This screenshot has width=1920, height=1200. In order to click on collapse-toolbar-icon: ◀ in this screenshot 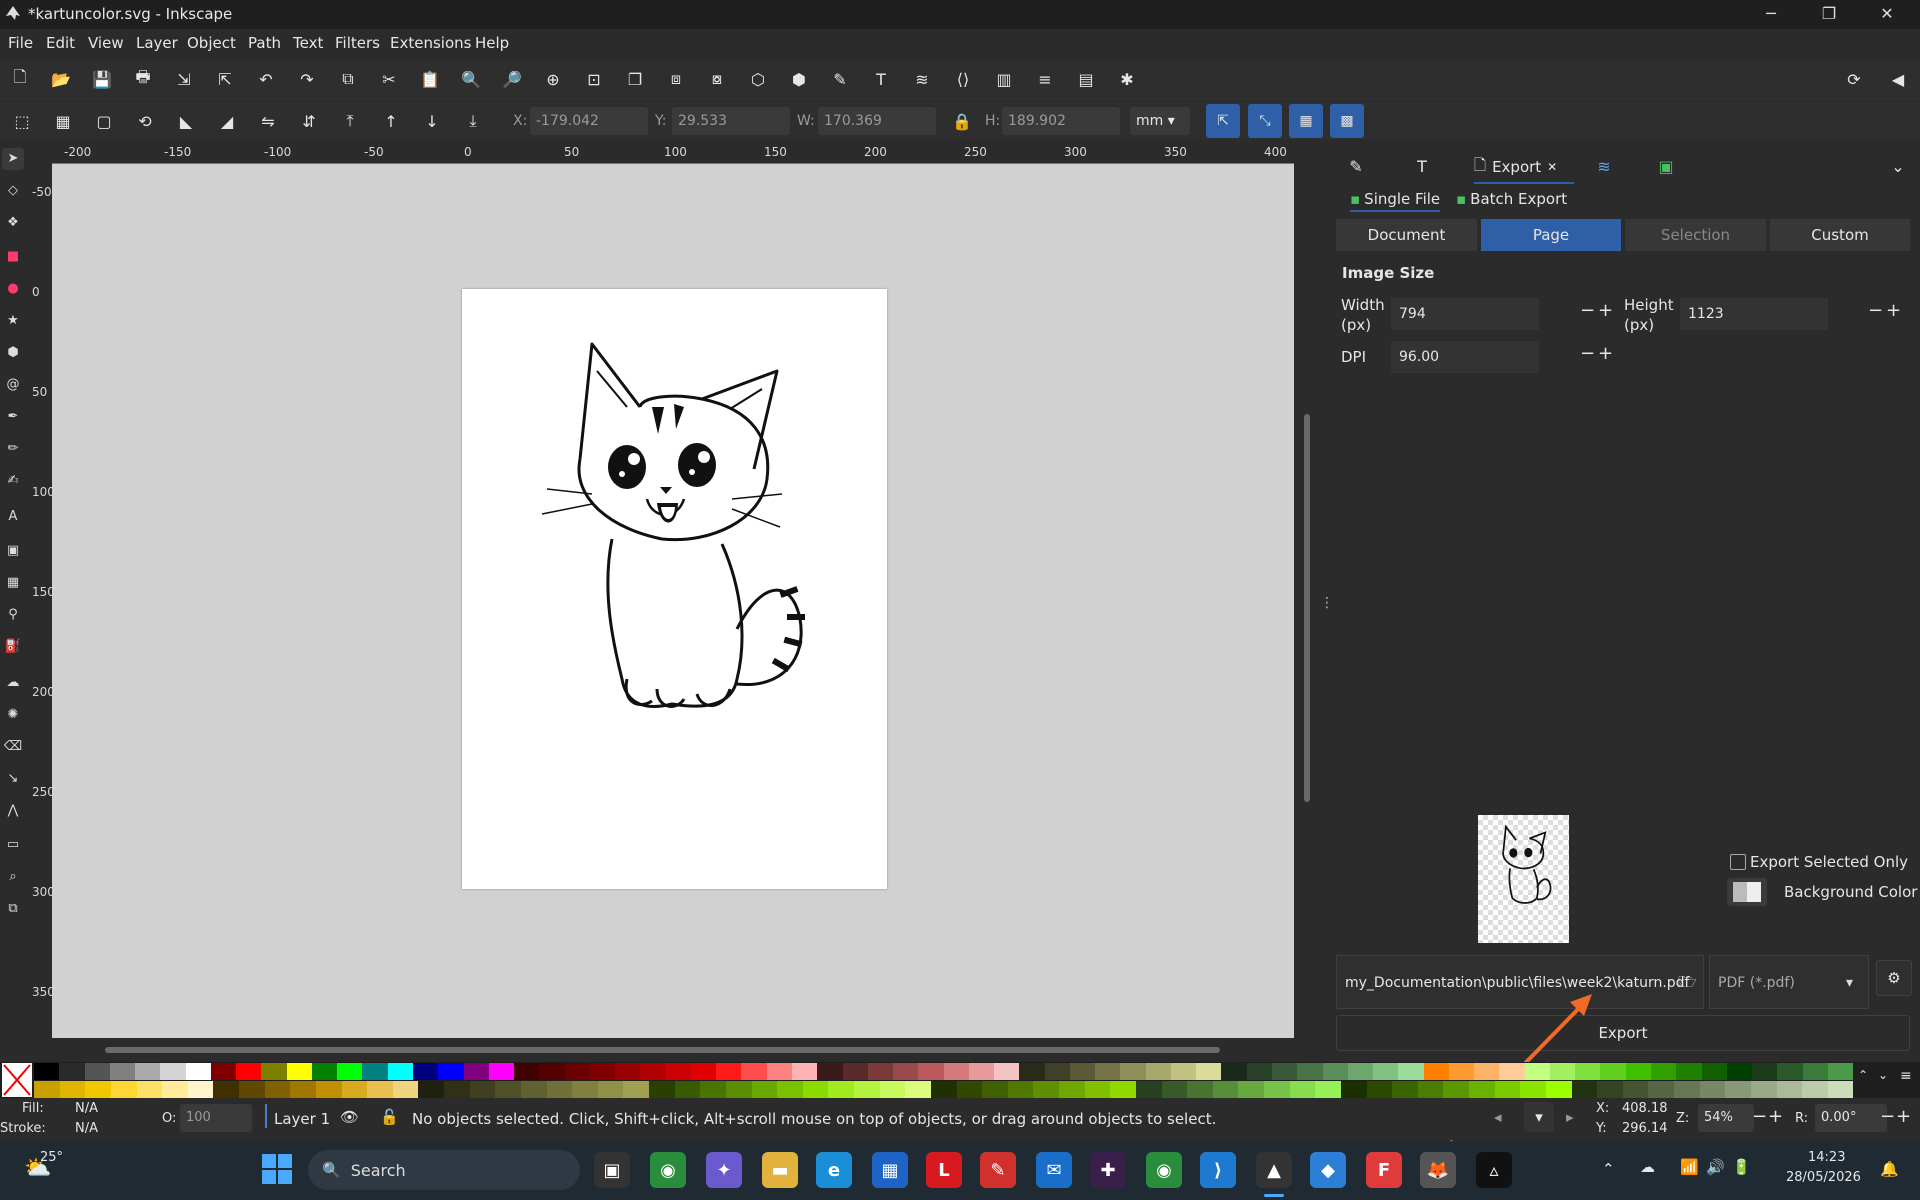, I will do `click(1898, 79)`.